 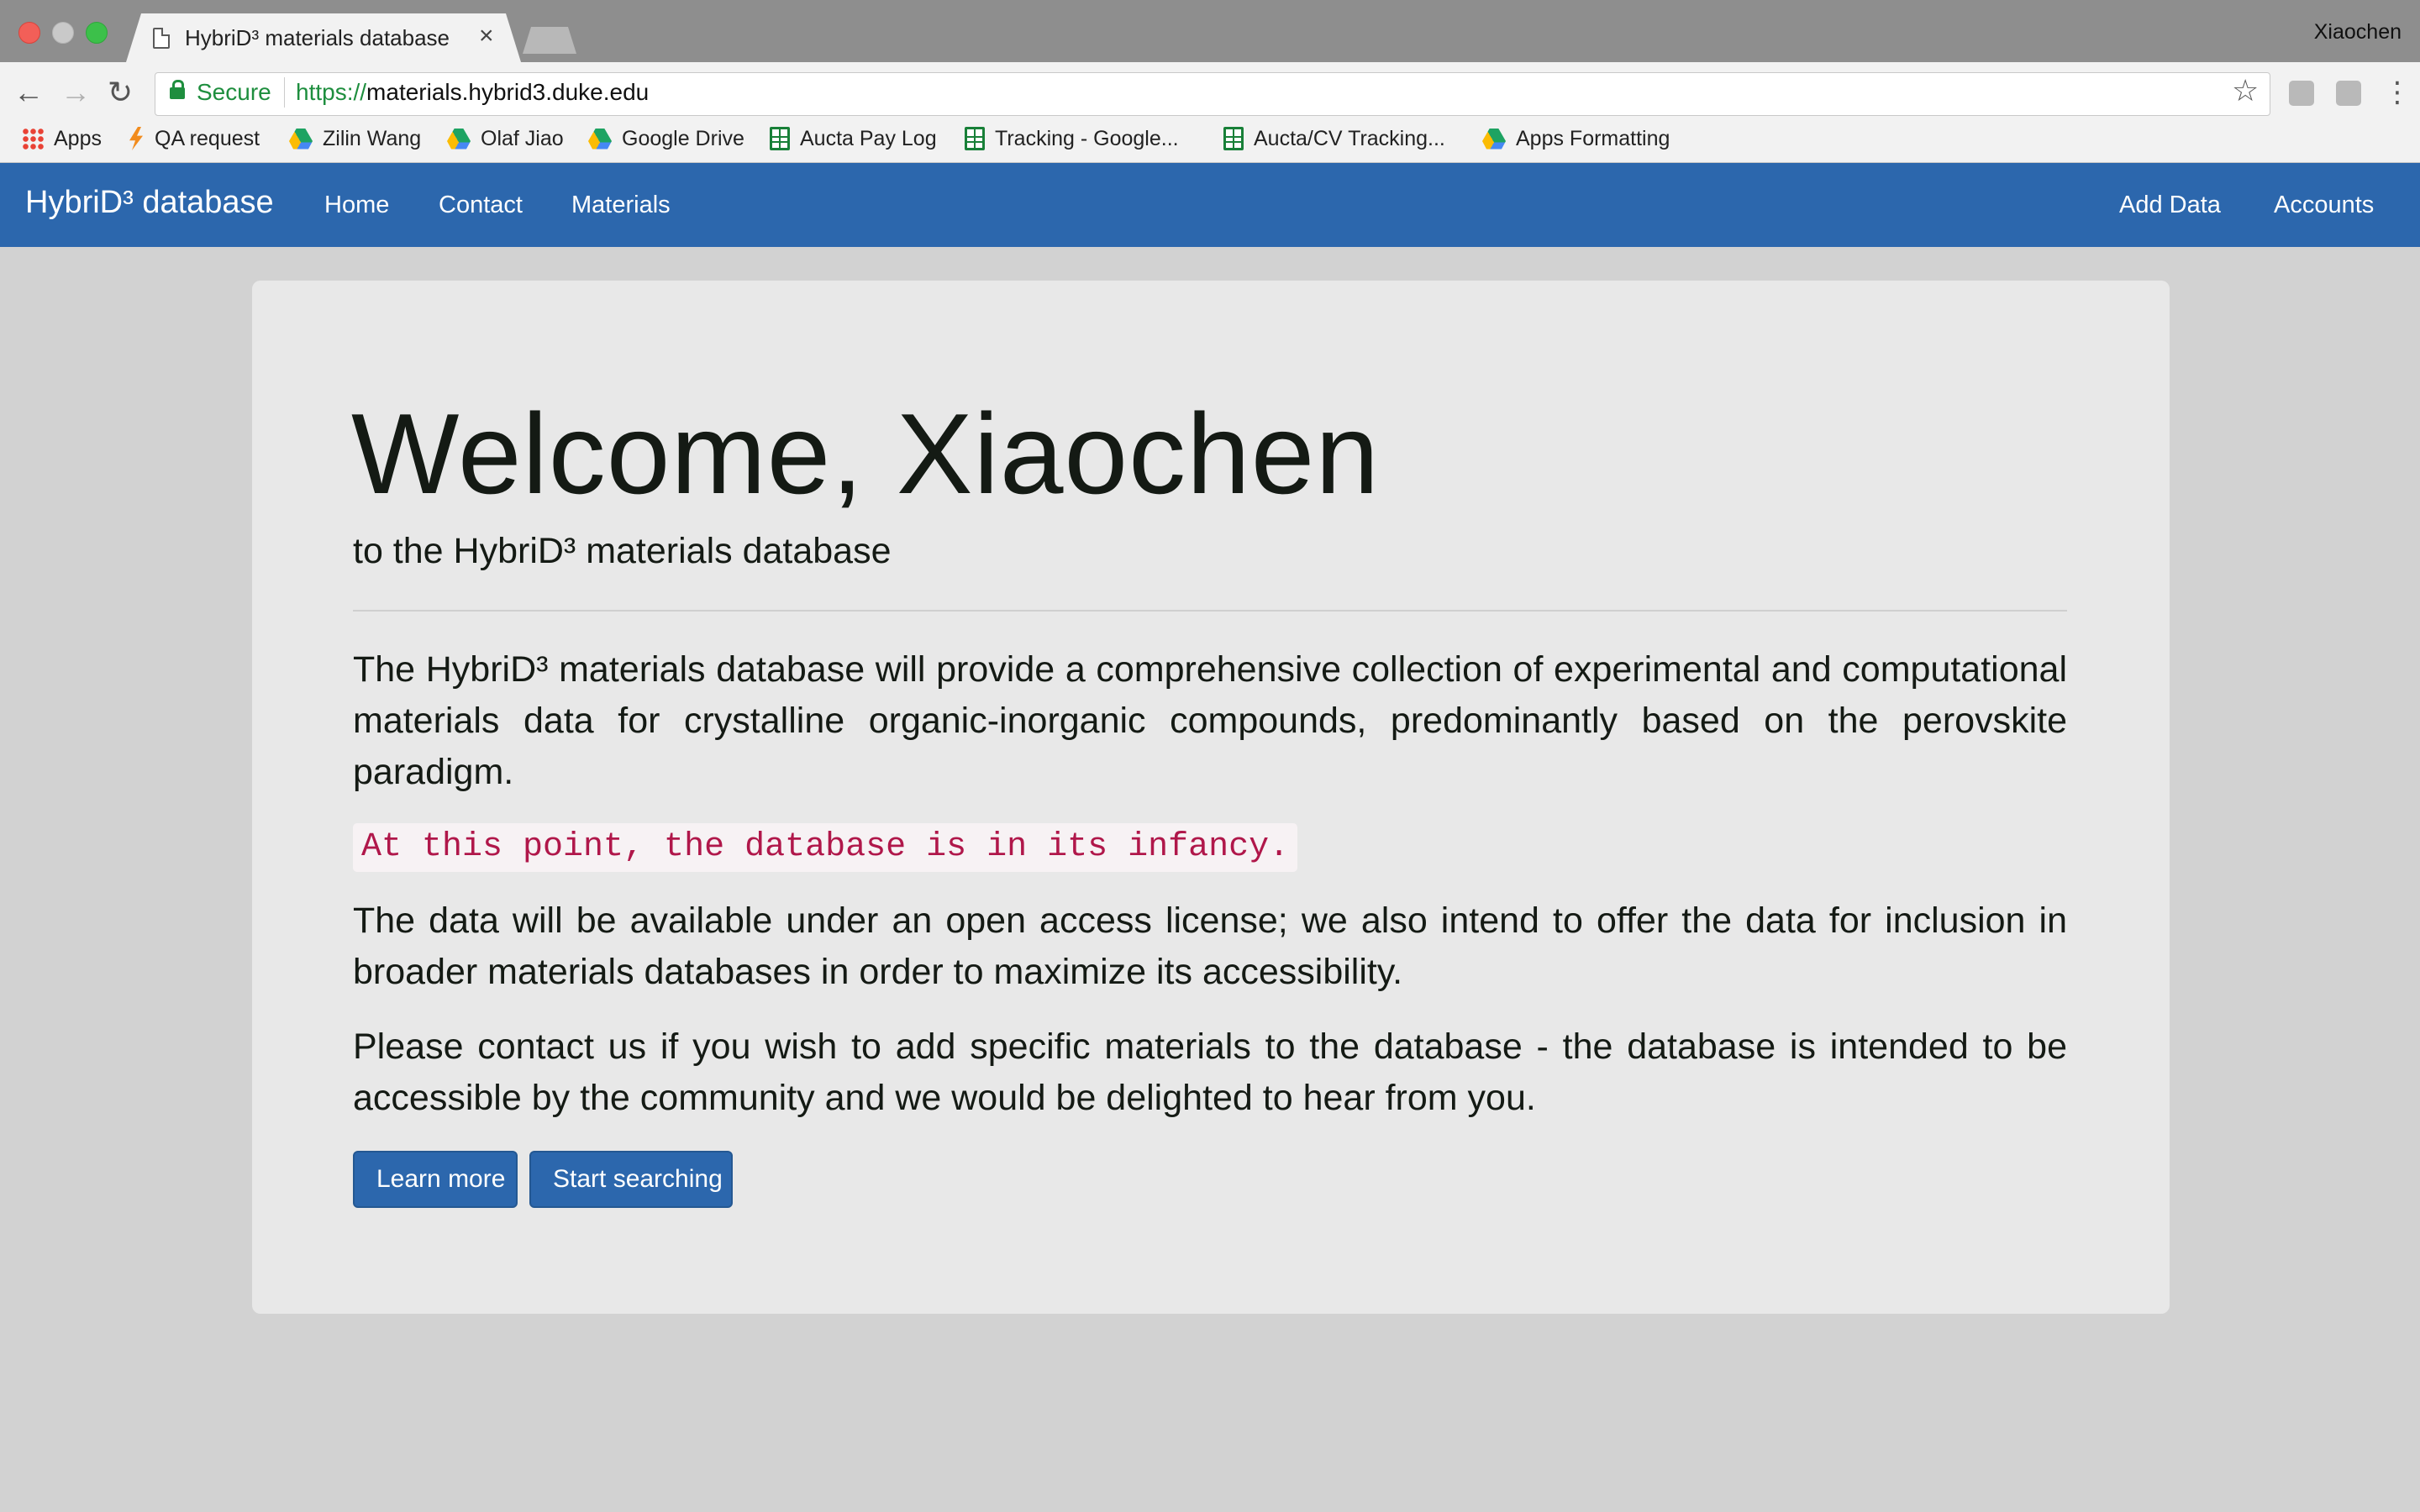 What do you see at coordinates (2324, 205) in the screenshot?
I see `nav-link-accounts: Accounts` at bounding box center [2324, 205].